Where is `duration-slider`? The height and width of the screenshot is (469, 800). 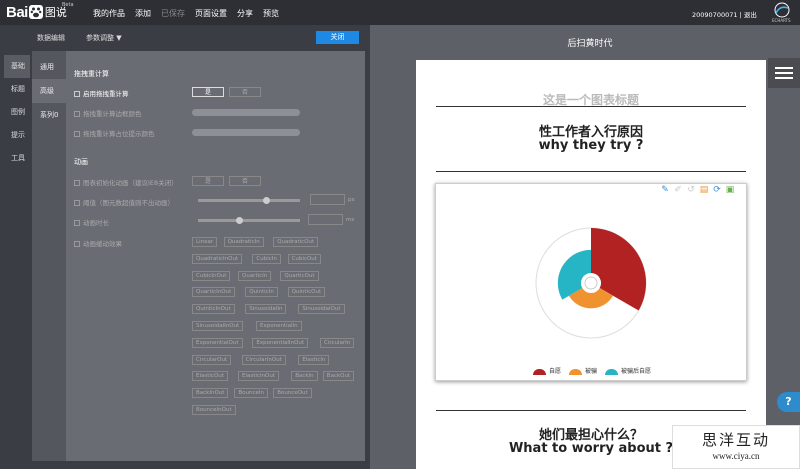 duration-slider is located at coordinates (249, 220).